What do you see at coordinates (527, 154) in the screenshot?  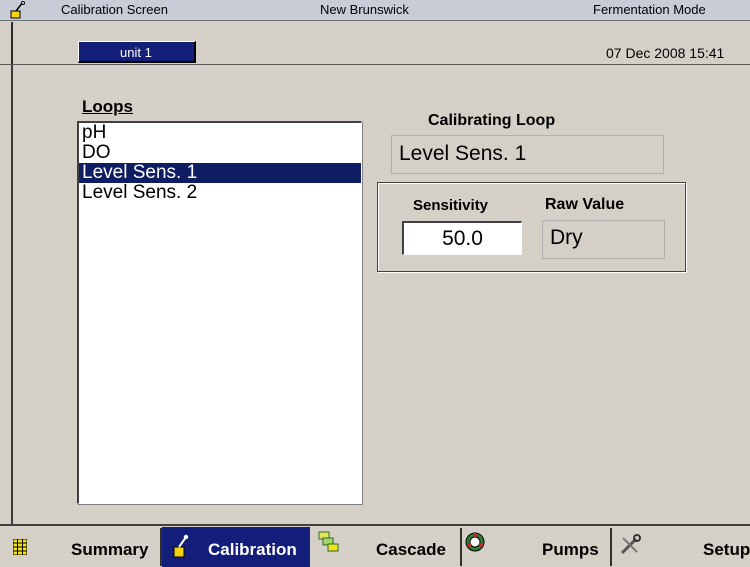 I see `calibrating-loop-field: Level Sens. 1` at bounding box center [527, 154].